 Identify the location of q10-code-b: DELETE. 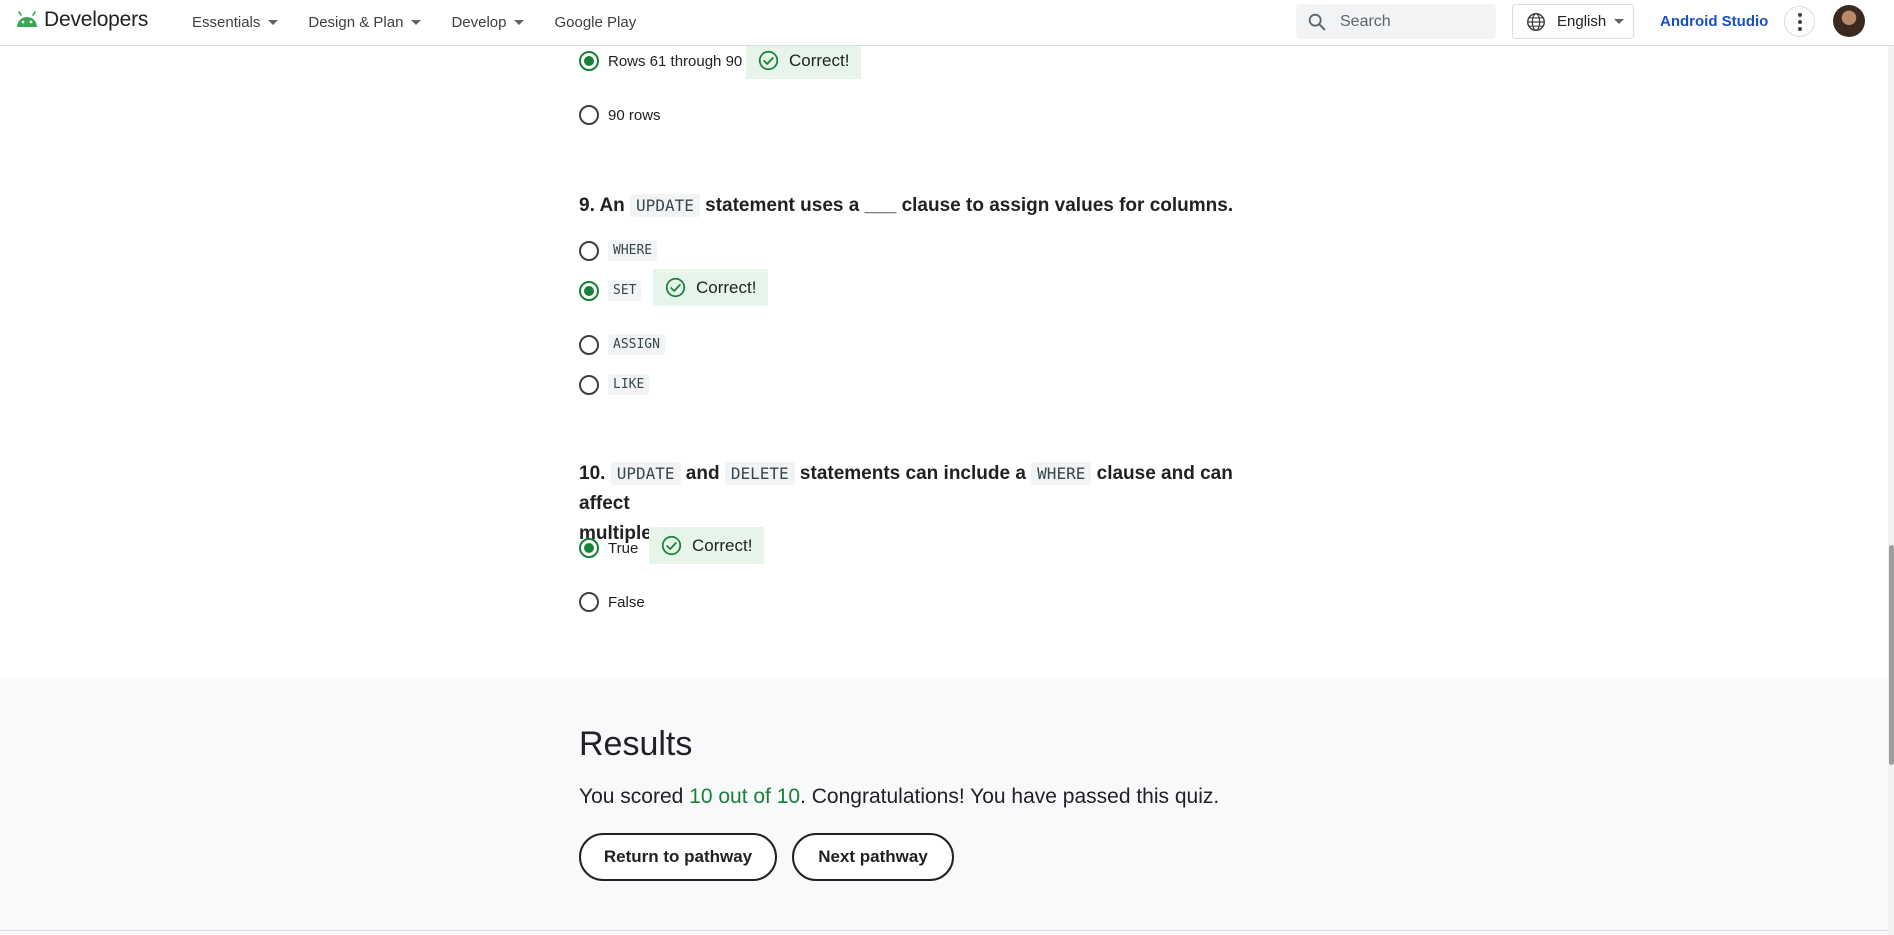
(759, 473).